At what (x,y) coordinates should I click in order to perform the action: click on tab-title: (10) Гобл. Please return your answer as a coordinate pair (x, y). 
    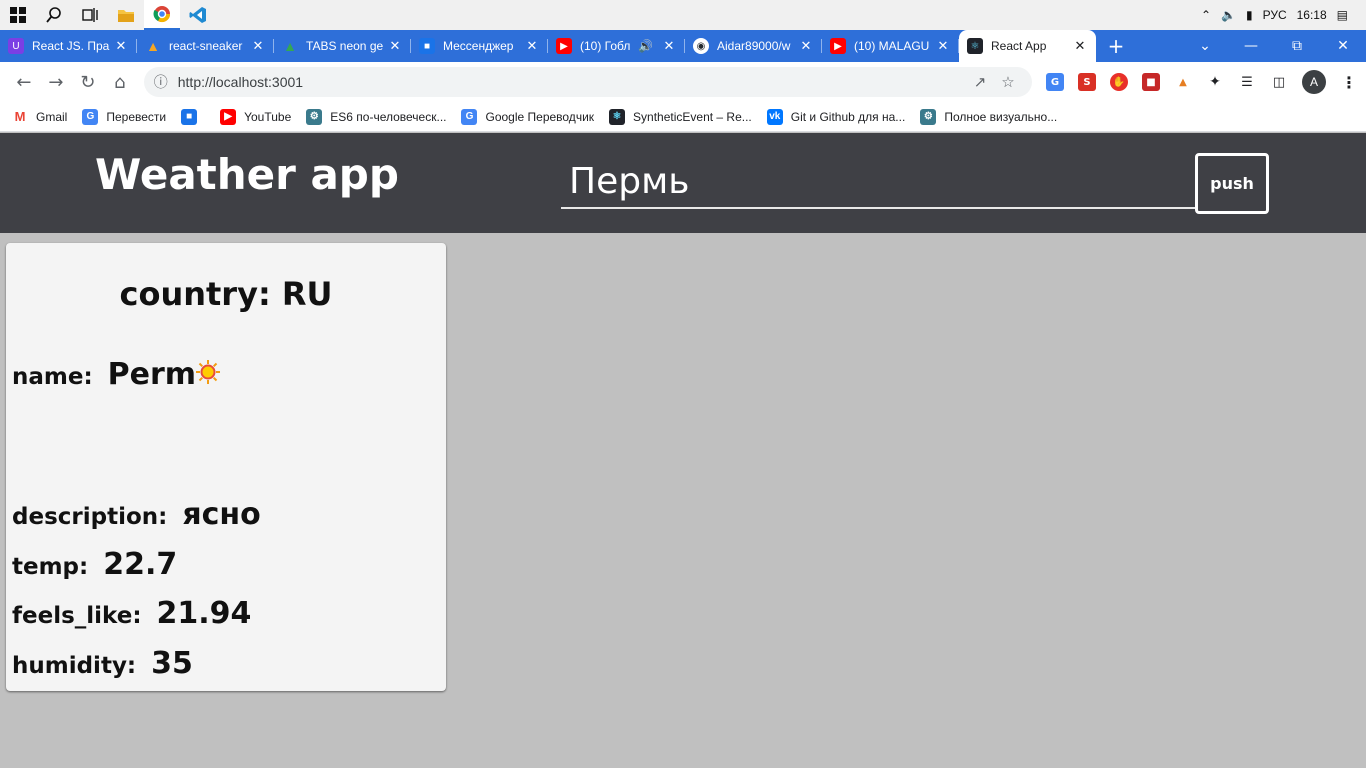
    Looking at the image, I should click on (605, 46).